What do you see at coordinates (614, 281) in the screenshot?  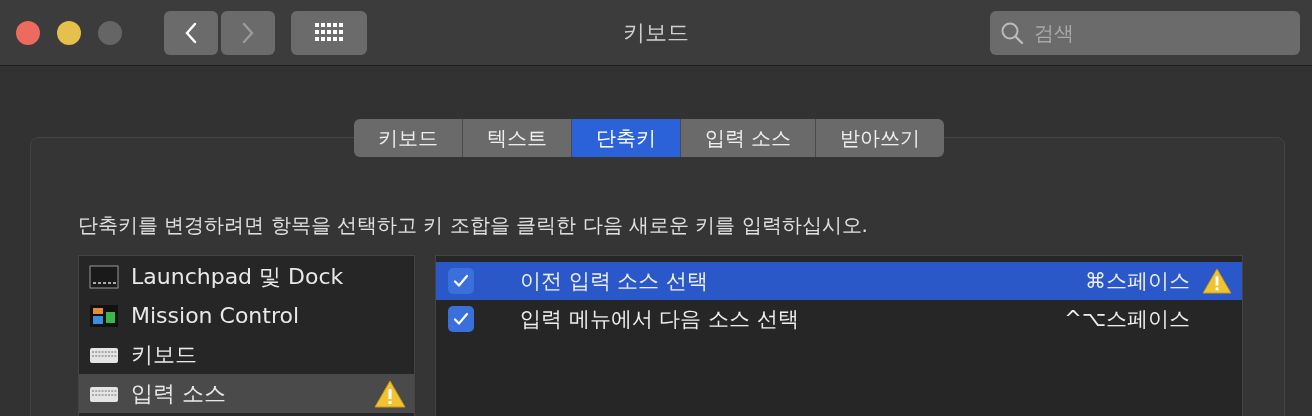 I see `shortcut-label: 이전 입력 소스 선택` at bounding box center [614, 281].